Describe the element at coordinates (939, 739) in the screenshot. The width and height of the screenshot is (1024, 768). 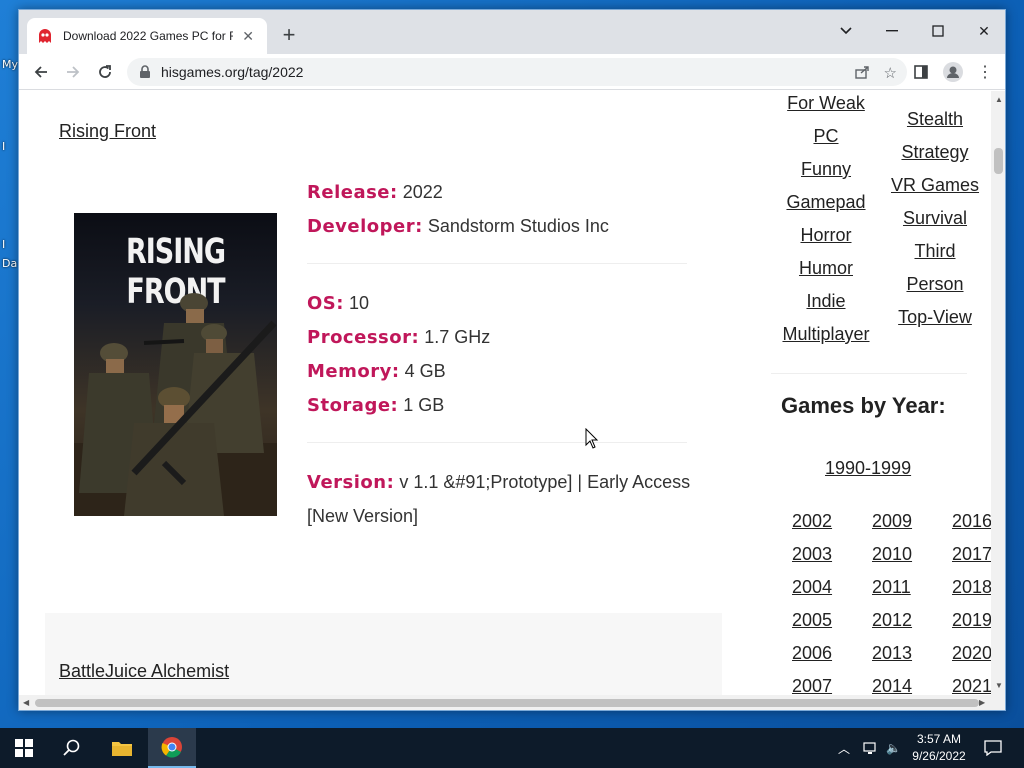
I see `clock-time: 3:57 AM` at that location.